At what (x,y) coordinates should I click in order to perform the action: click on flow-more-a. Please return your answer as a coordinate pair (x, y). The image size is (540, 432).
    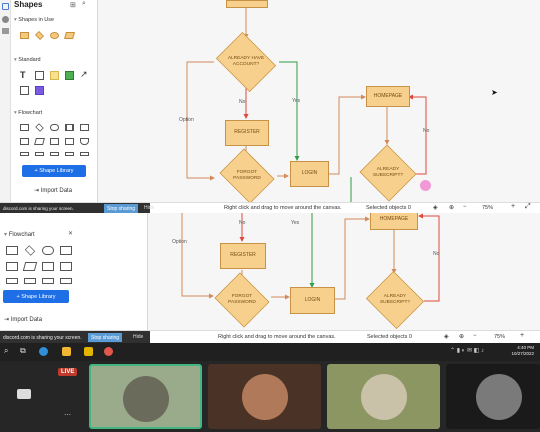
    Looking at the image, I should click on (24, 154).